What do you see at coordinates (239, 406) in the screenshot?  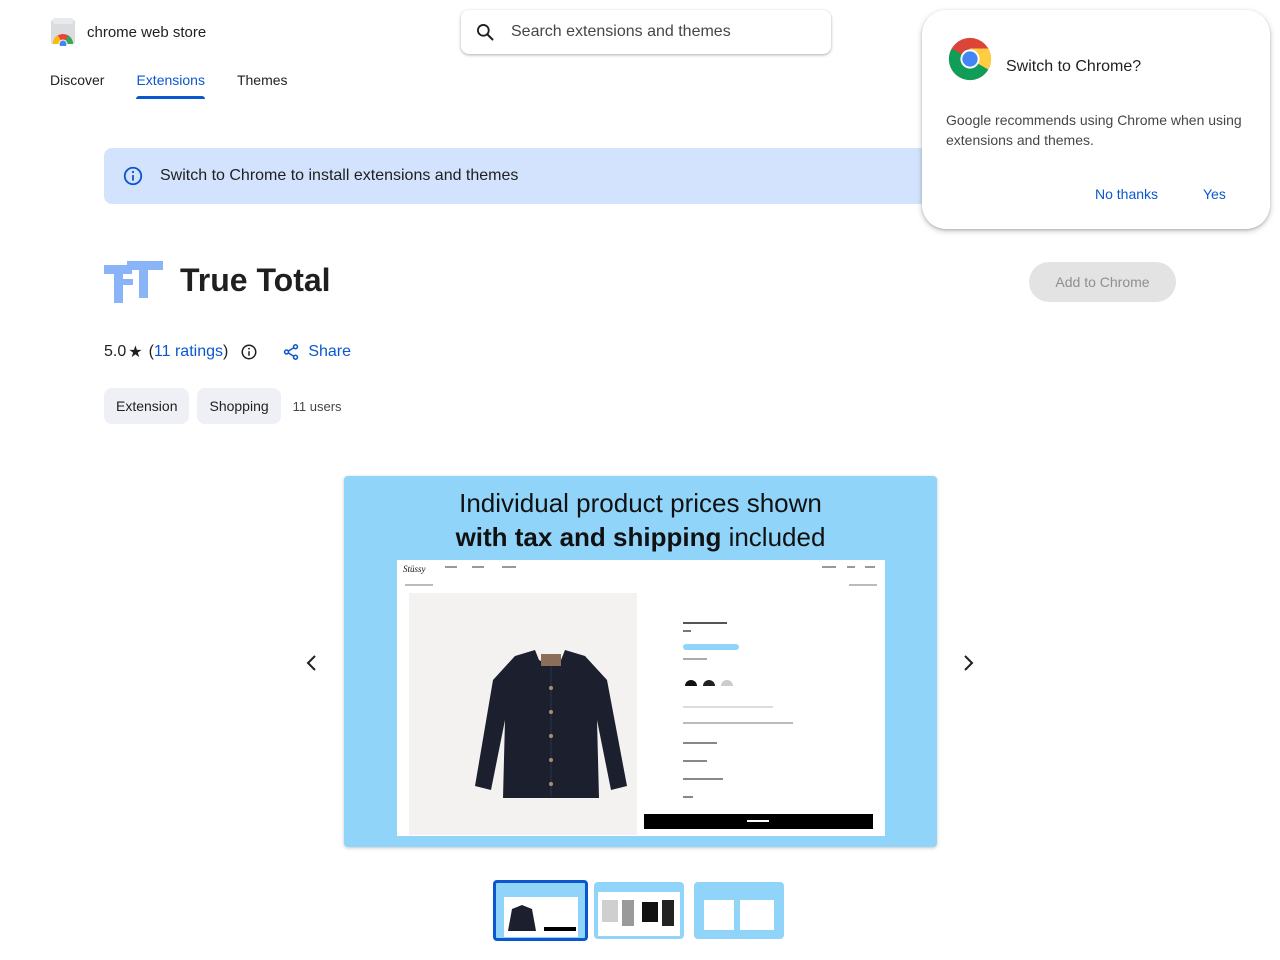 I see `chip-shopping: Shopping` at bounding box center [239, 406].